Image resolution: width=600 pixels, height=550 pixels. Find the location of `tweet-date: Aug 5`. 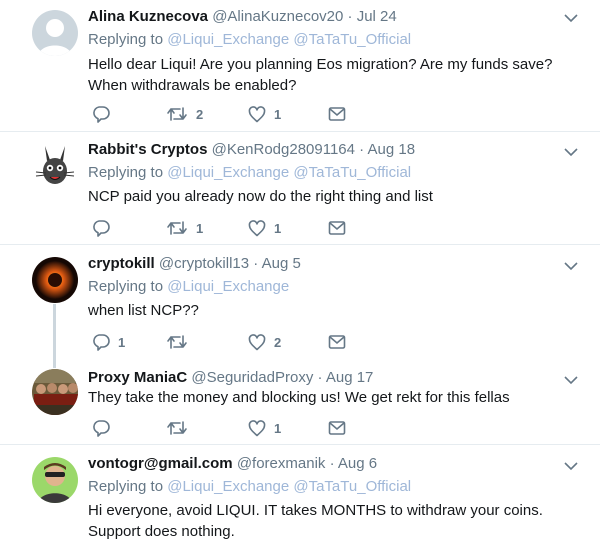

tweet-date: Aug 5 is located at coordinates (281, 263).